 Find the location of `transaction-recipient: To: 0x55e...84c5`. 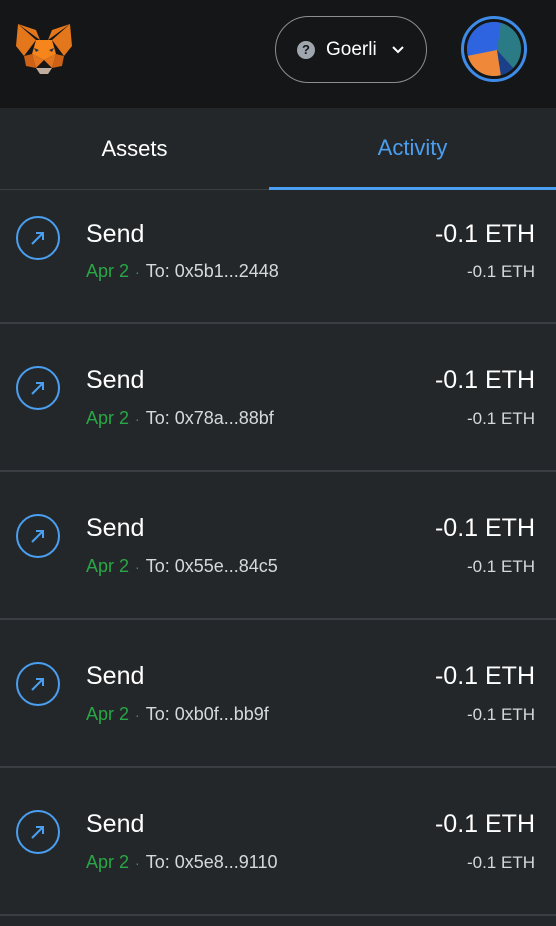

transaction-recipient: To: 0x55e...84c5 is located at coordinates (211, 566).